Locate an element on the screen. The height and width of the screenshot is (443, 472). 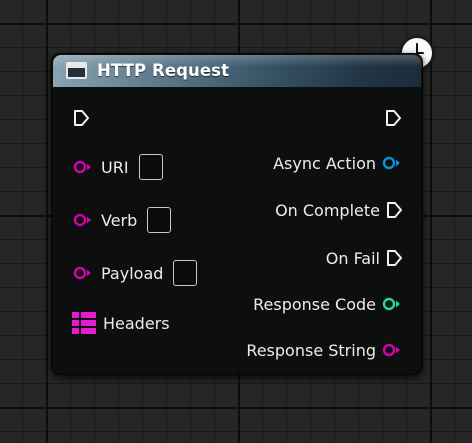
node-title: HTTP Request is located at coordinates (163, 70).